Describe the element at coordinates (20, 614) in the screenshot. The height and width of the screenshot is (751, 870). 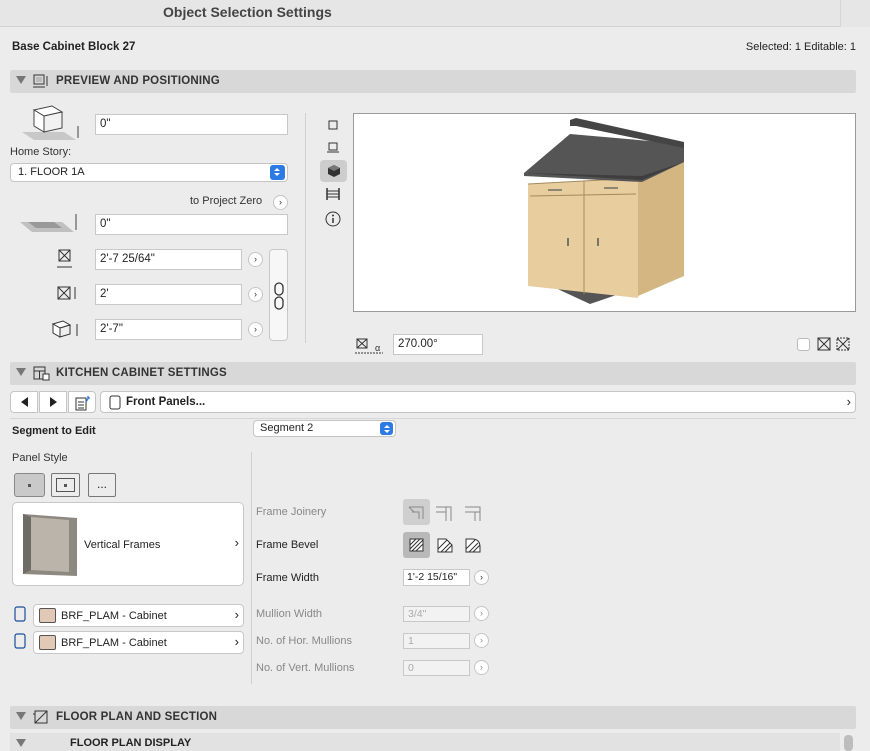
I see `door-panel-icon` at that location.